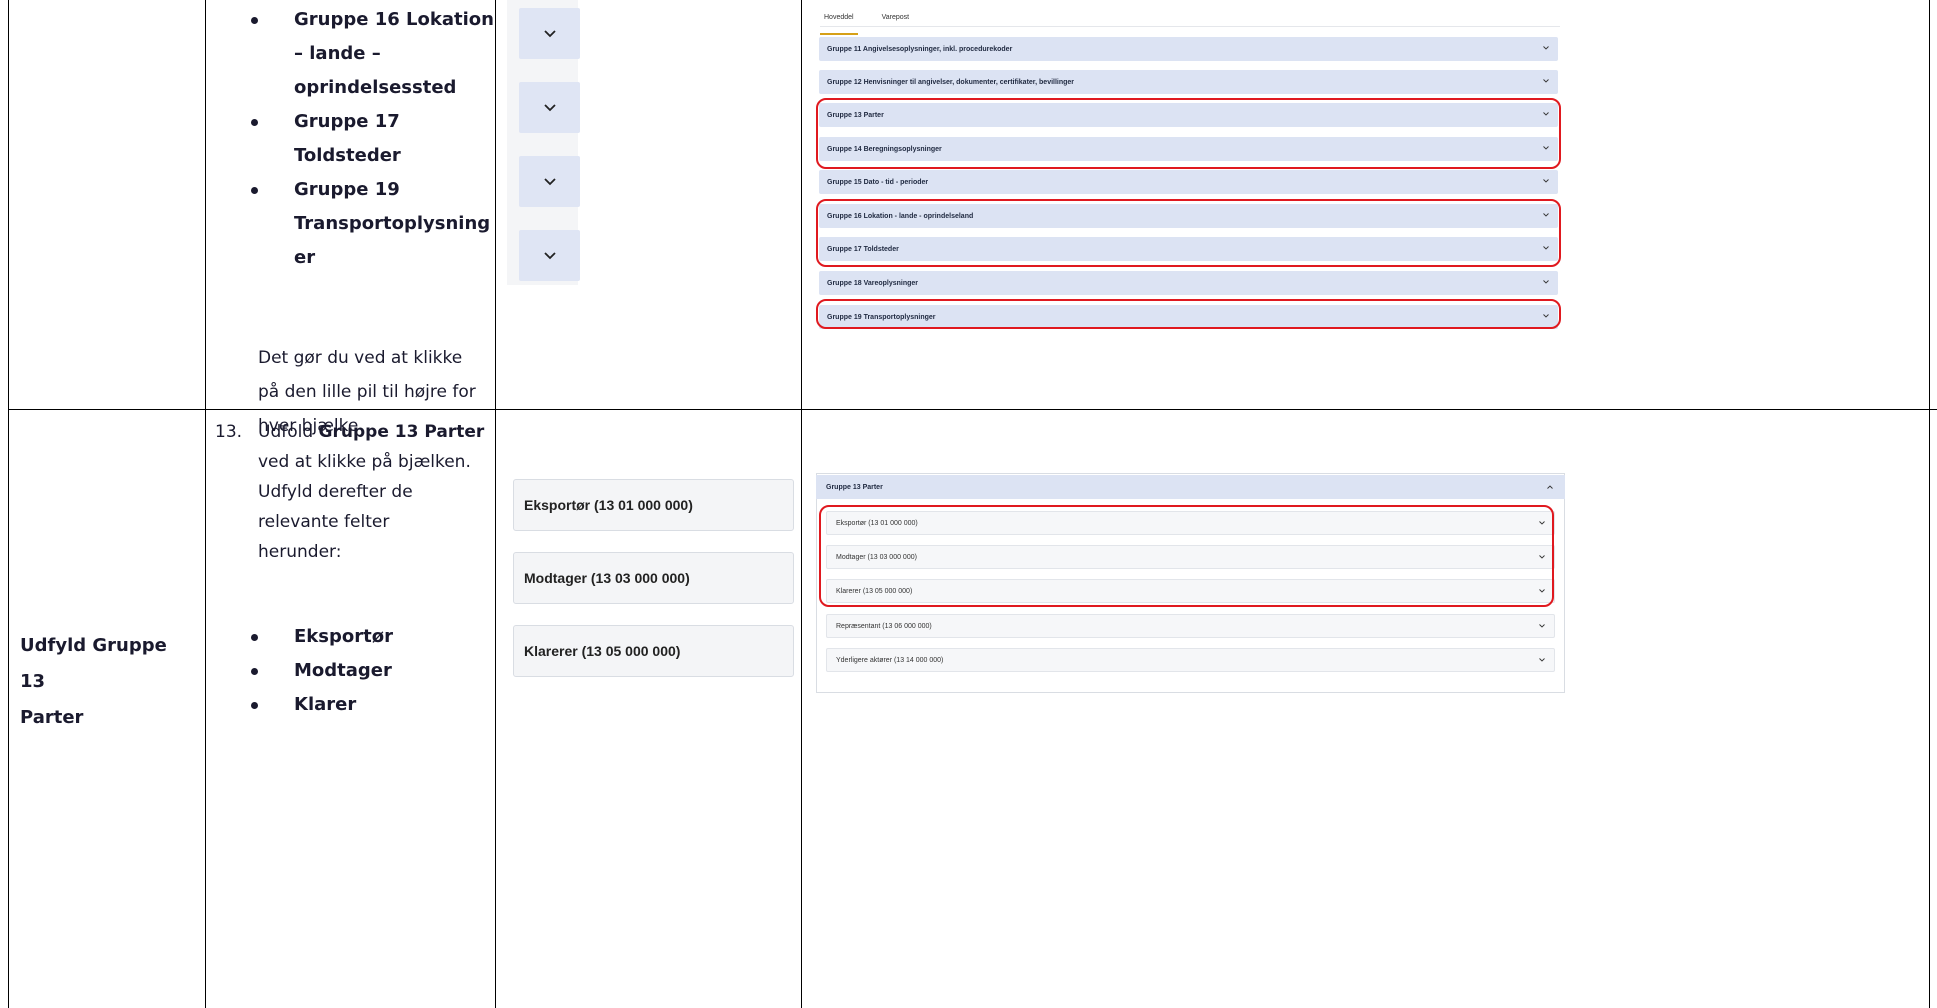 The width and height of the screenshot is (1937, 1008). I want to click on step-line: Udfold Gruppe 13 Parter, so click(376, 432).